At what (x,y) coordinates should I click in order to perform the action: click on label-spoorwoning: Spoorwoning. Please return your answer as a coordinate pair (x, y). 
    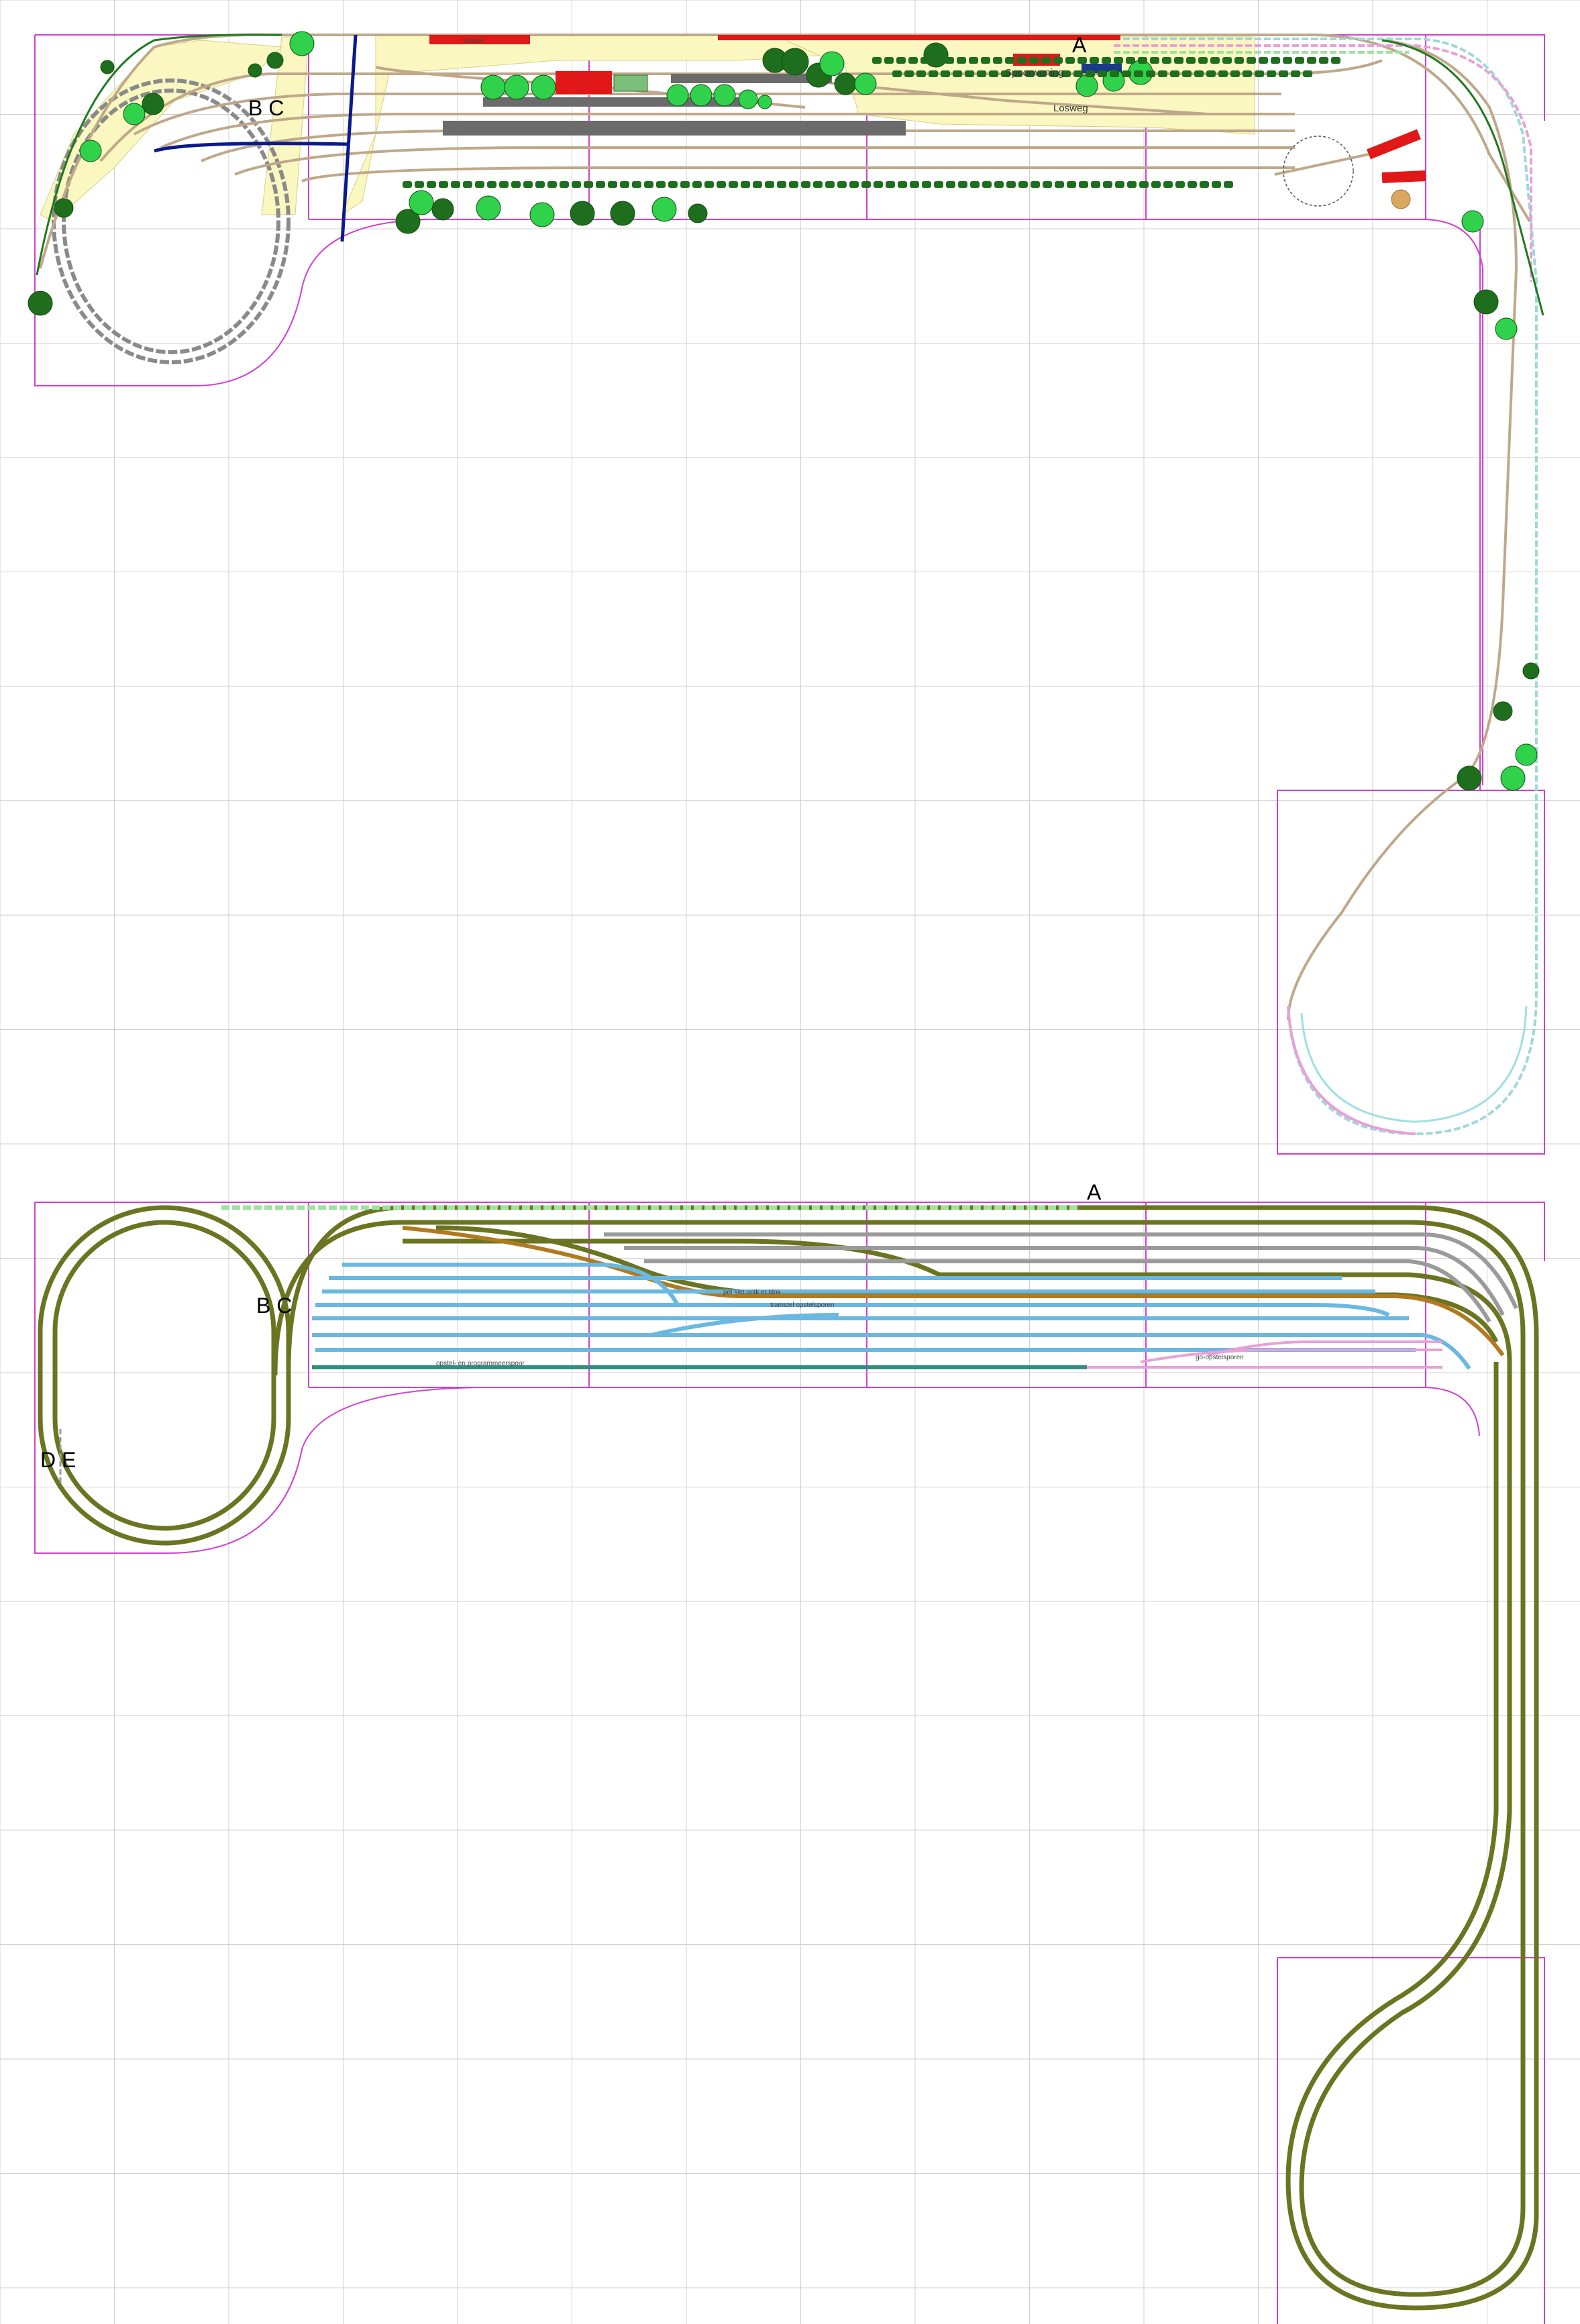
    Looking at the image, I should click on (1034, 72).